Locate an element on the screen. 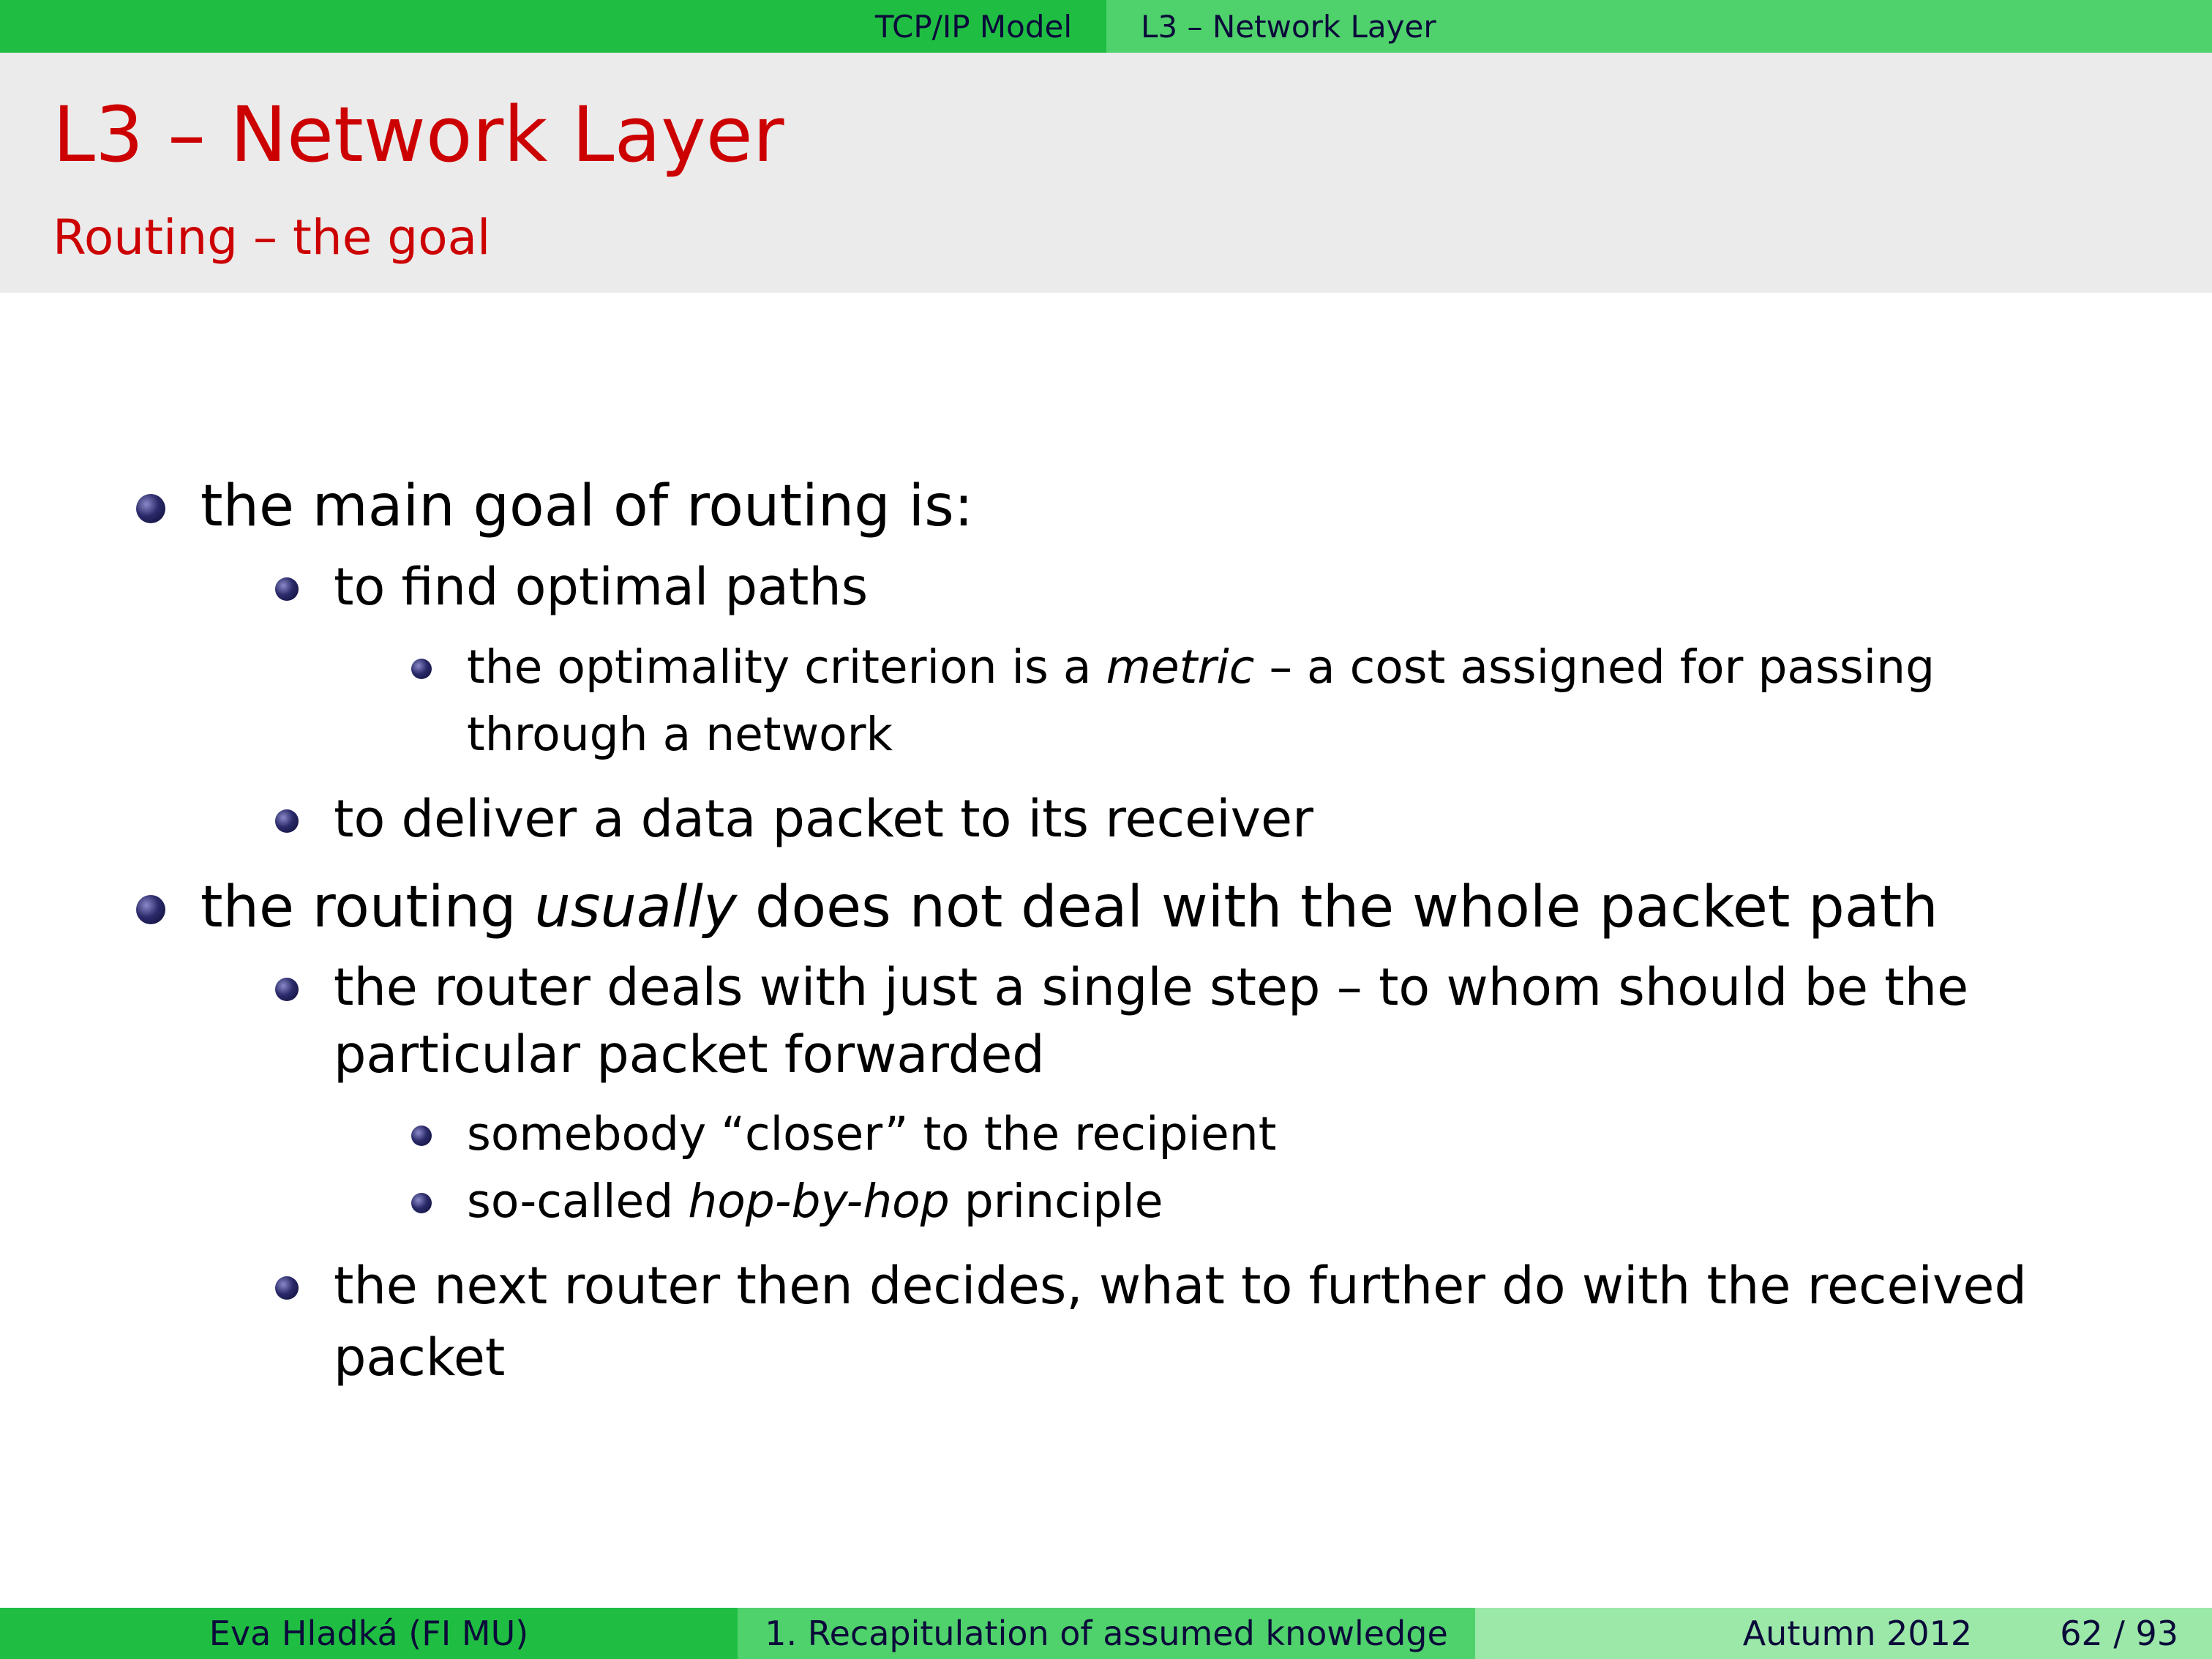  bullet-hop-by-hop: so-called hop-by-hop principle is located at coordinates (787, 1201).